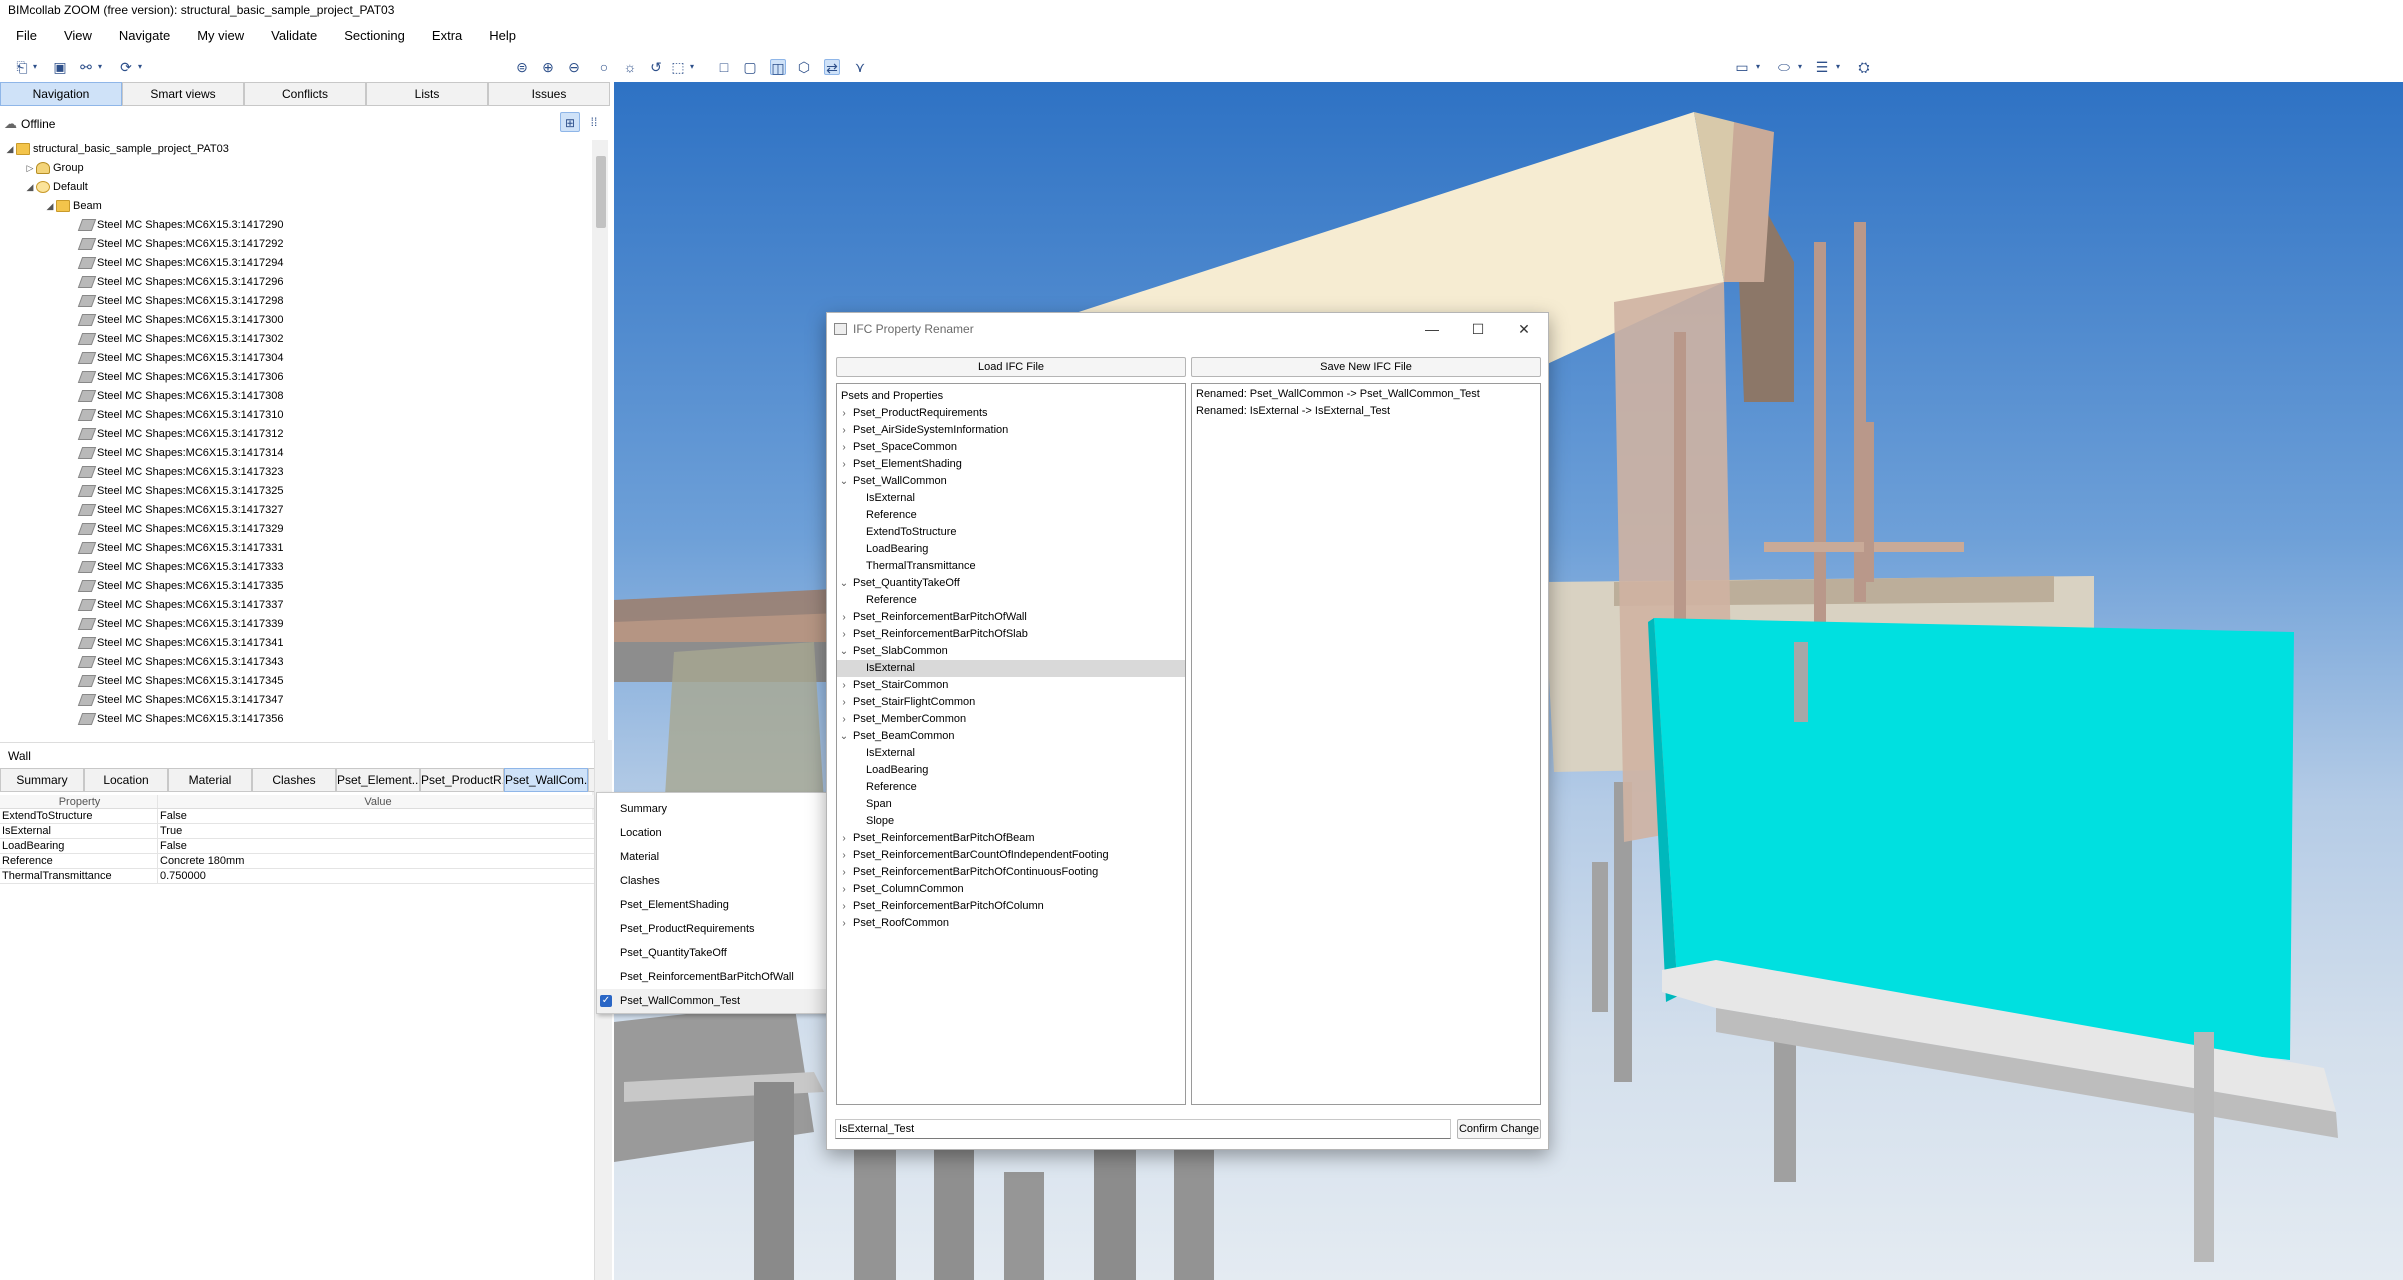 The image size is (2403, 1280). I want to click on list-item: Steel MC Shapes:MC6X15.3:1417341, so click(180, 643).